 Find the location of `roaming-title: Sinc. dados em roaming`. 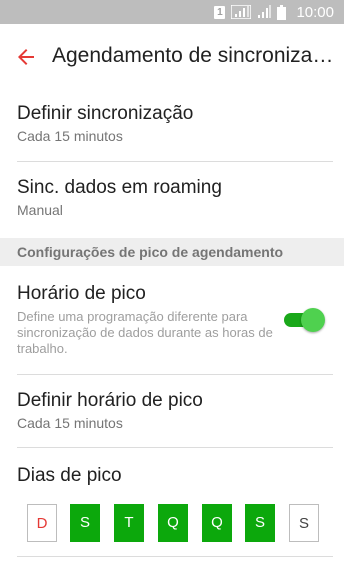

roaming-title: Sinc. dados em roaming is located at coordinates (119, 187).